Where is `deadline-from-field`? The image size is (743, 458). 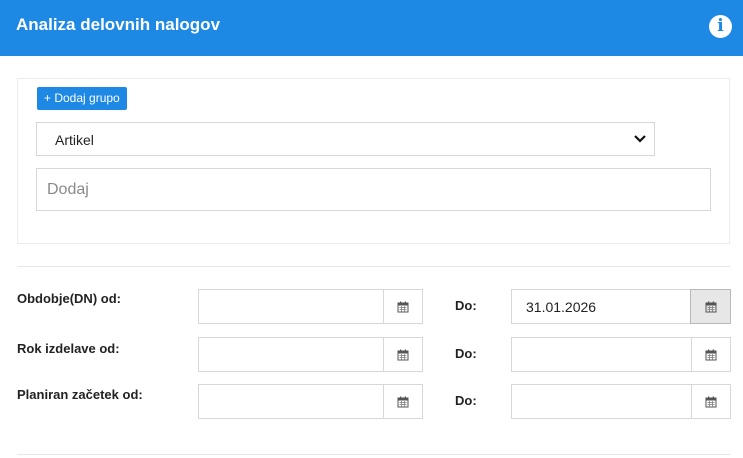
deadline-from-field is located at coordinates (310, 354).